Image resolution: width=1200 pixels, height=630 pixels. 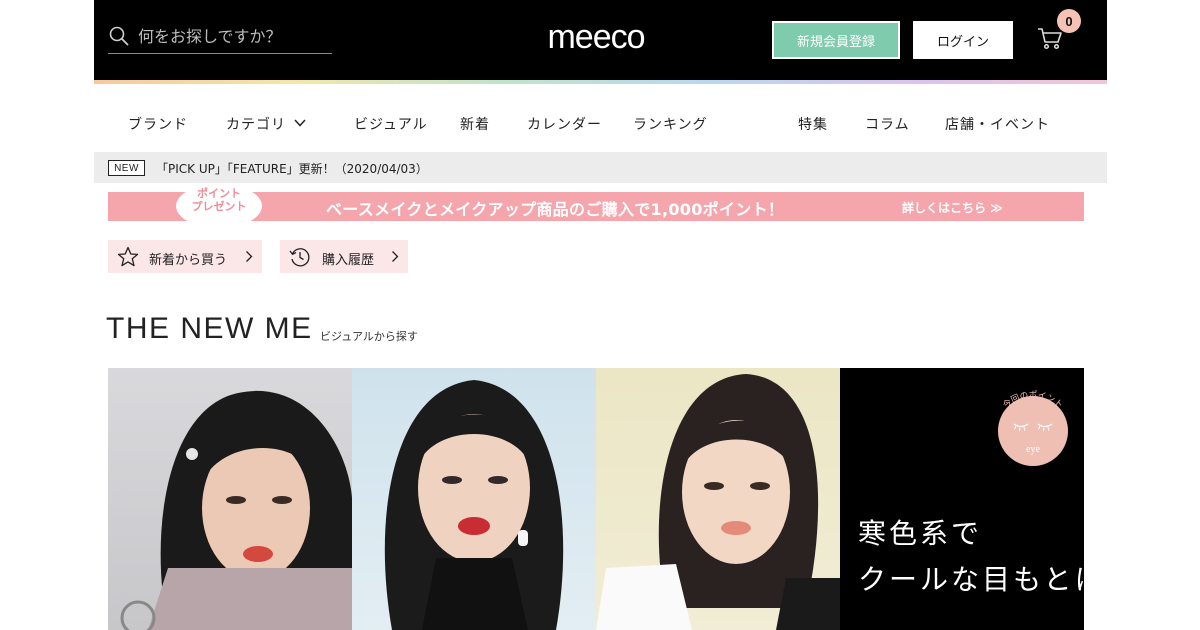 I want to click on svg-text: 今回のポイント, so click(x=1033, y=400).